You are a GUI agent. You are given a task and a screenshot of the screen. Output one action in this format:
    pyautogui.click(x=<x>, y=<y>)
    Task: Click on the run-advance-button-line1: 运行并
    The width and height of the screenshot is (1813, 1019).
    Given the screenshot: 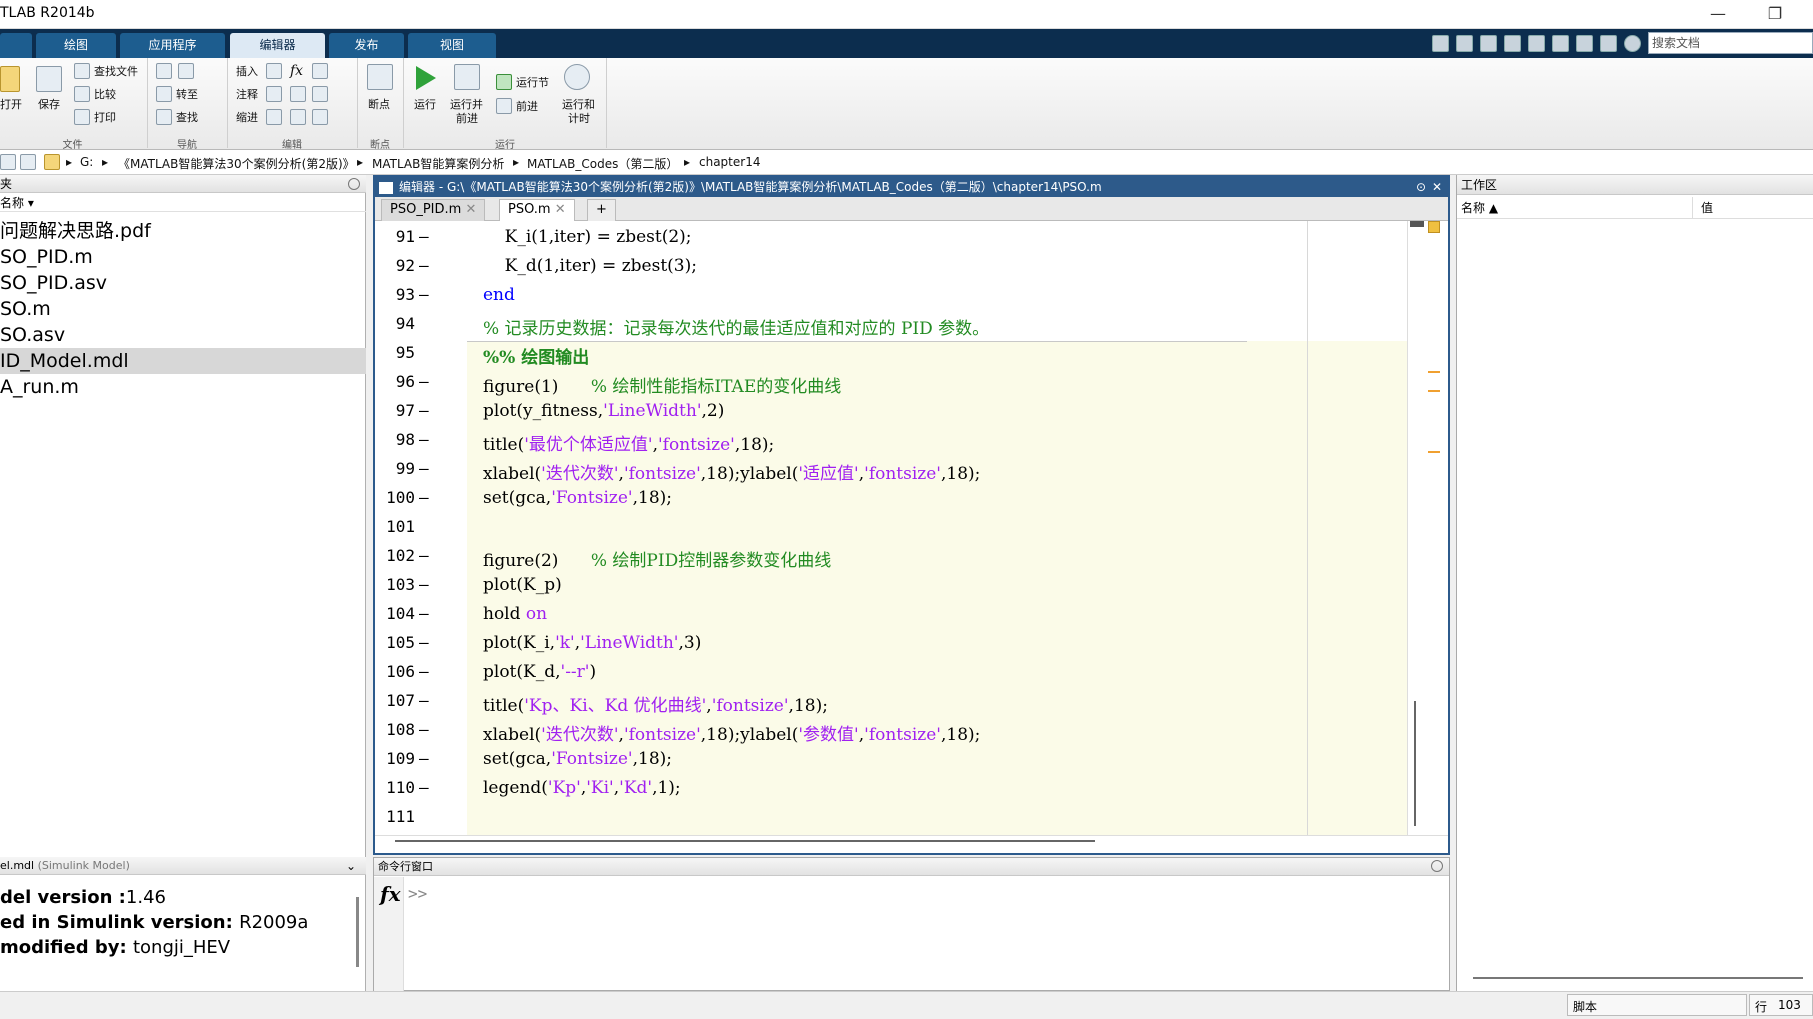 What is the action you would take?
    pyautogui.click(x=466, y=105)
    